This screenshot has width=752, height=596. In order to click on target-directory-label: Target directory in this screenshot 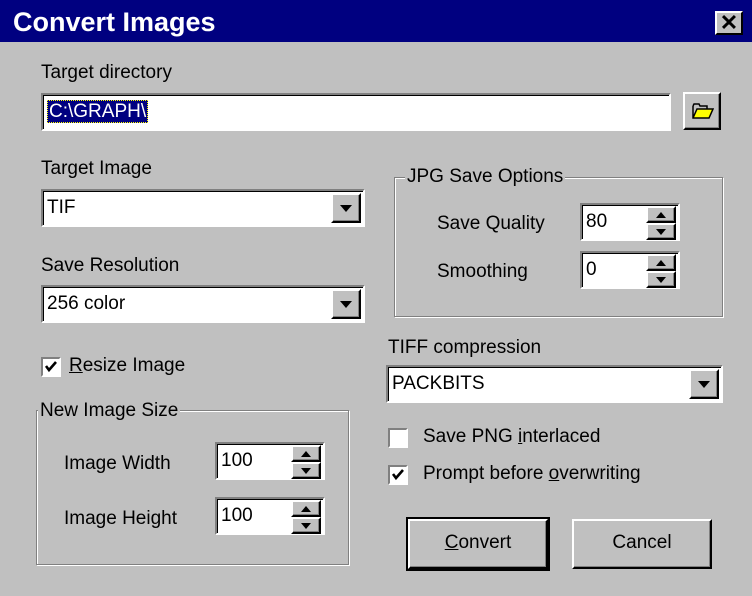, I will do `click(106, 72)`.